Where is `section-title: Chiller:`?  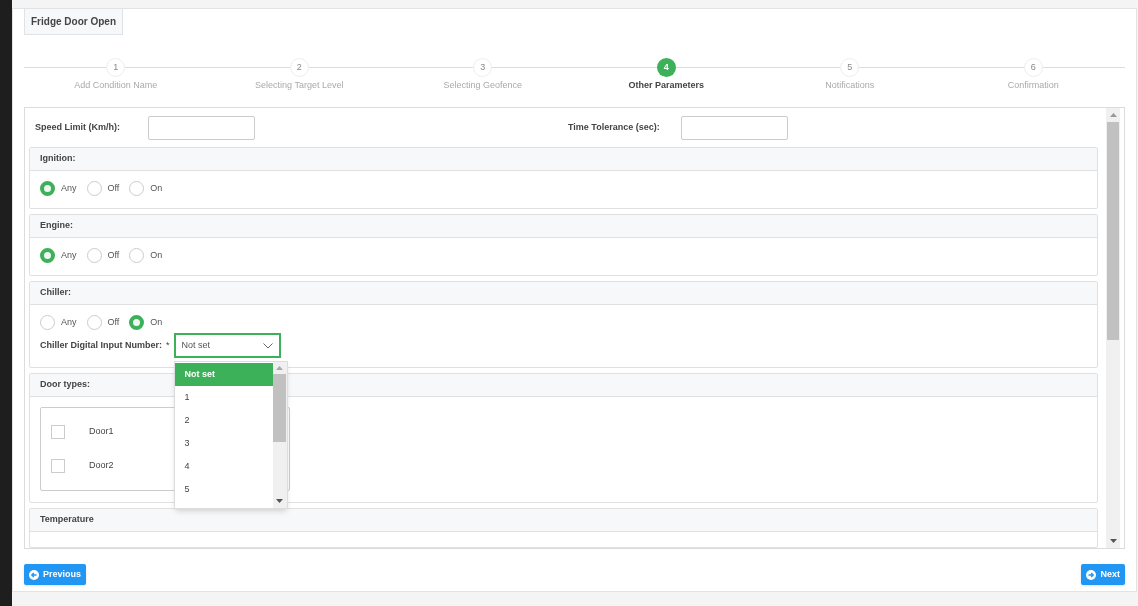 section-title: Chiller: is located at coordinates (55, 293).